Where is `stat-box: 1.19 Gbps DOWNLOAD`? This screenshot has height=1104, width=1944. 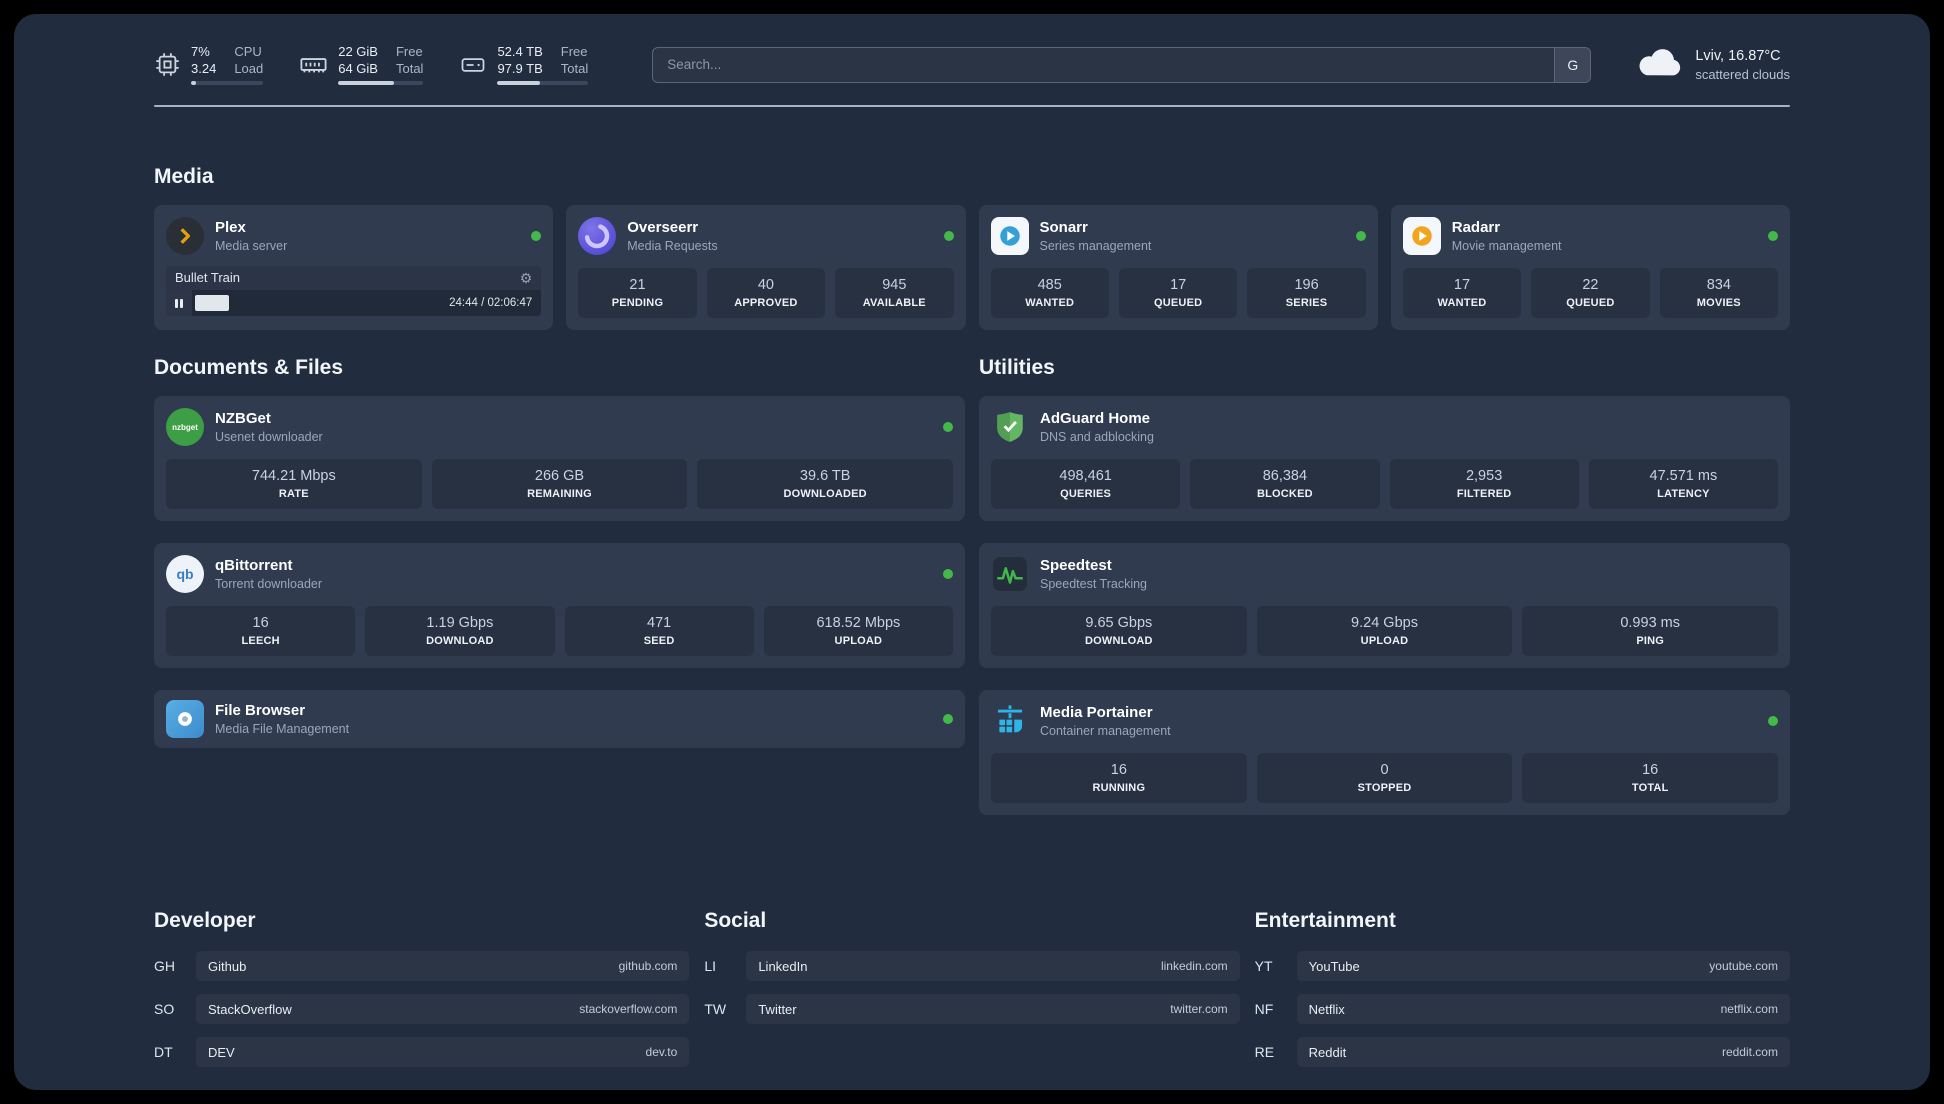
stat-box: 1.19 Gbps DOWNLOAD is located at coordinates (460, 631).